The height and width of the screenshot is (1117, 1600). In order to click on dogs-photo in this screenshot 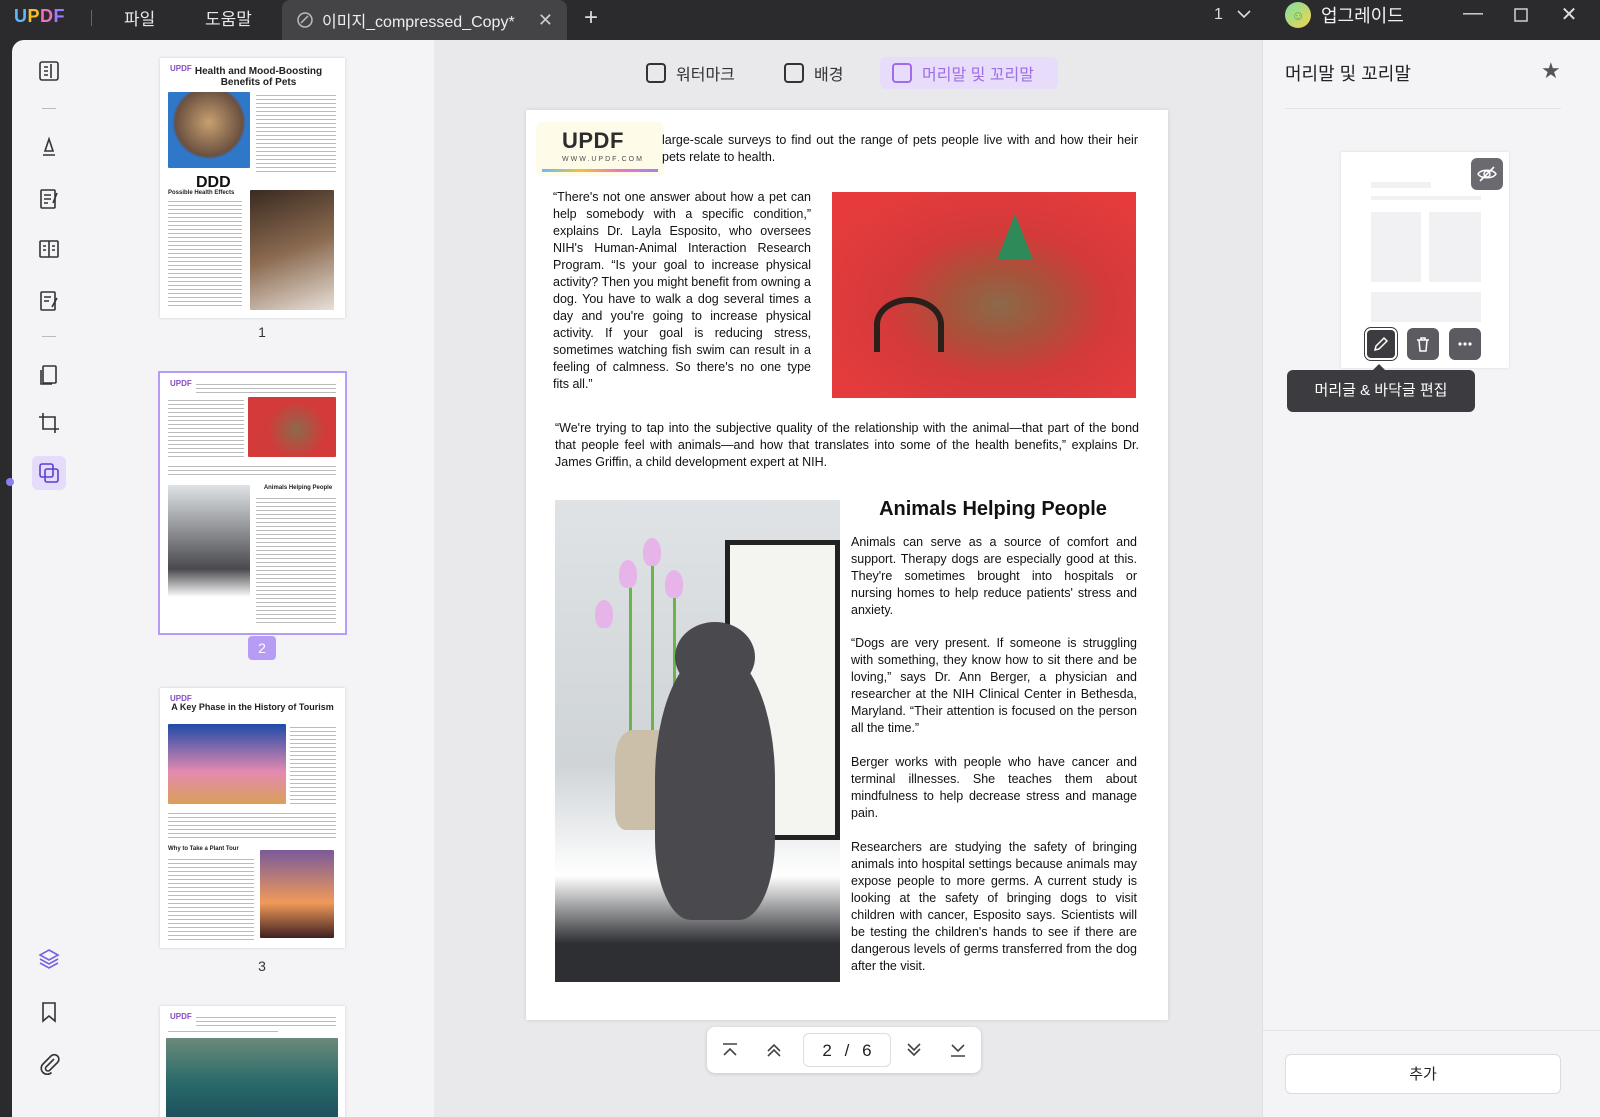, I will do `click(984, 295)`.